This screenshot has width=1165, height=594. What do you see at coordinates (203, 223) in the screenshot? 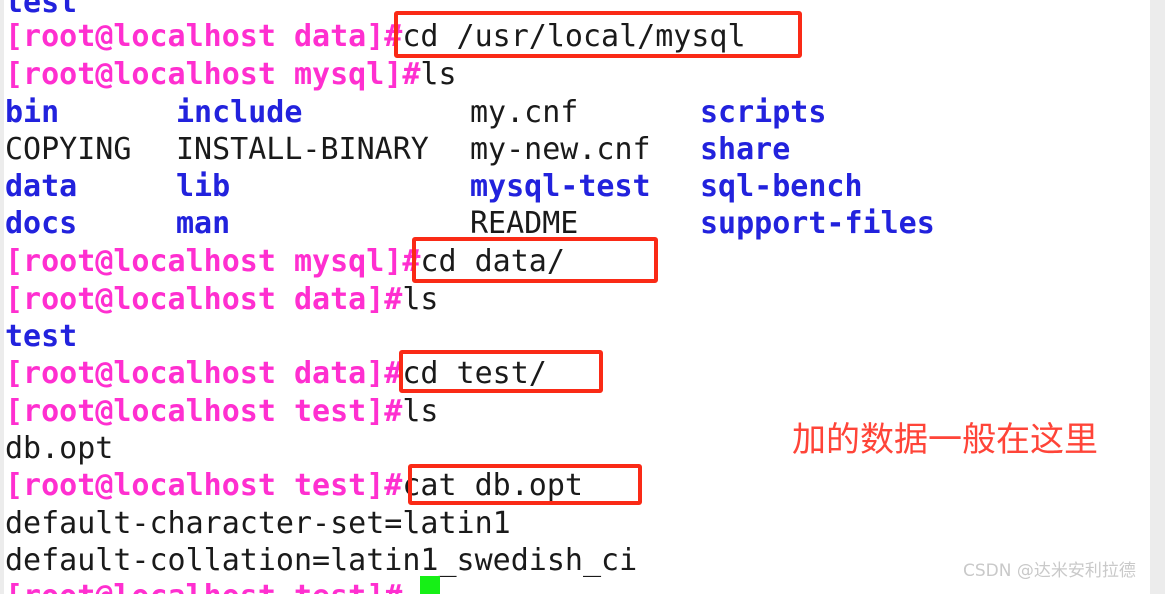
I see `ls-entry-man: man` at bounding box center [203, 223].